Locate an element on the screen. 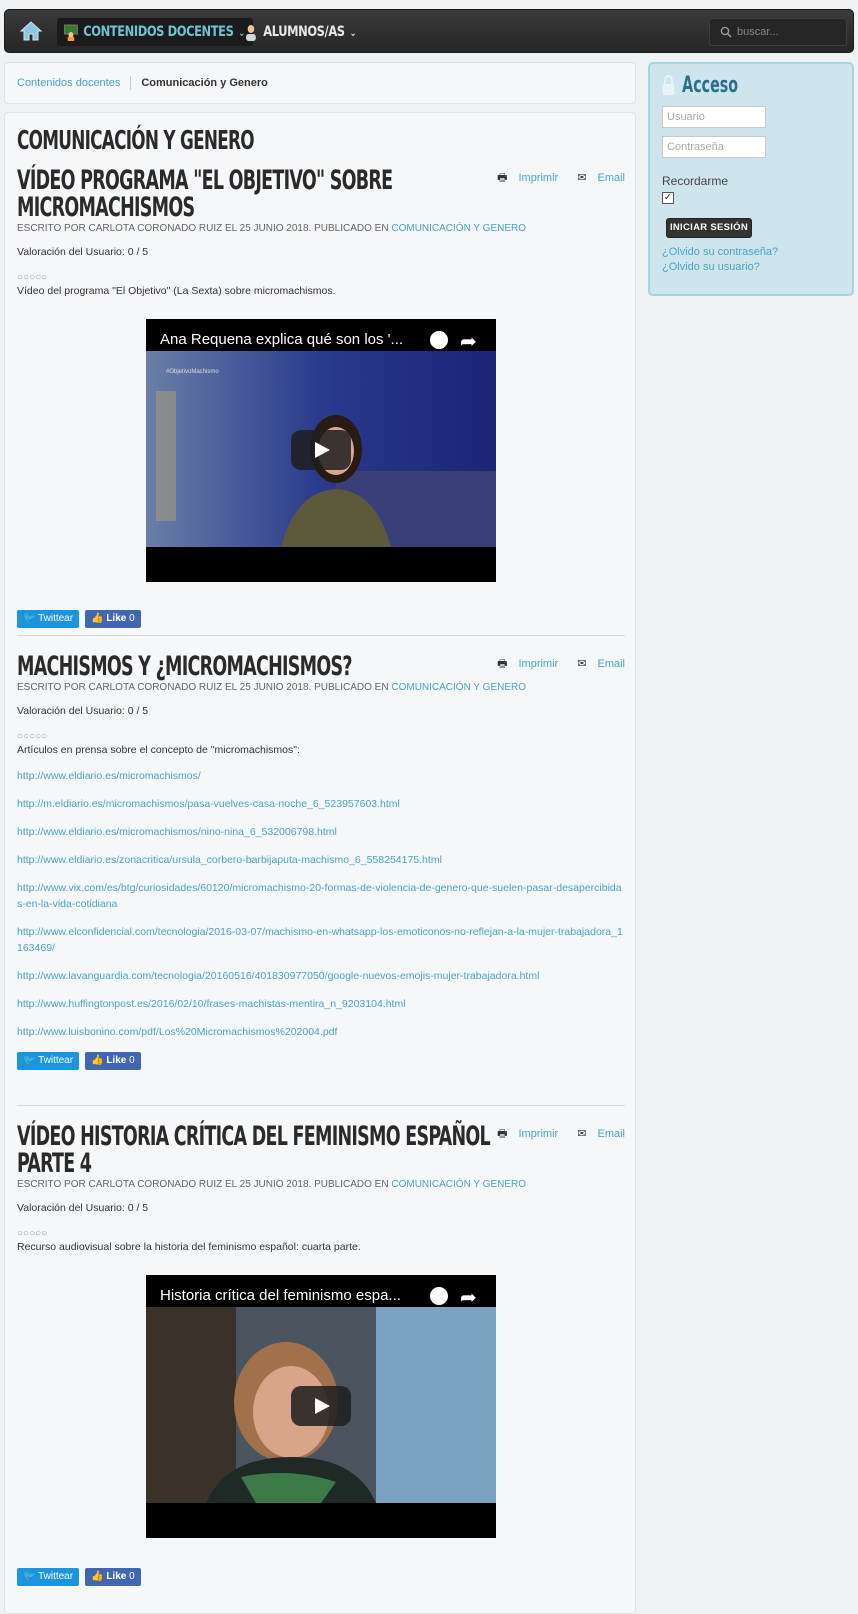  breadcrumb-divider is located at coordinates (131, 83).